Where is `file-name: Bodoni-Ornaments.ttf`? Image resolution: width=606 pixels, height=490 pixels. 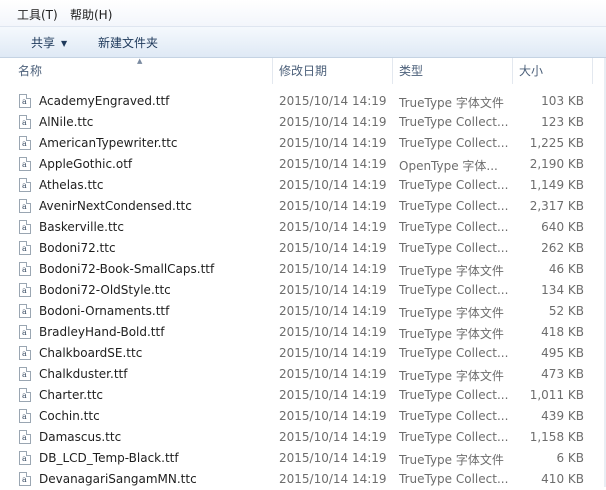
file-name: Bodoni-Ornaments.ttf is located at coordinates (104, 311).